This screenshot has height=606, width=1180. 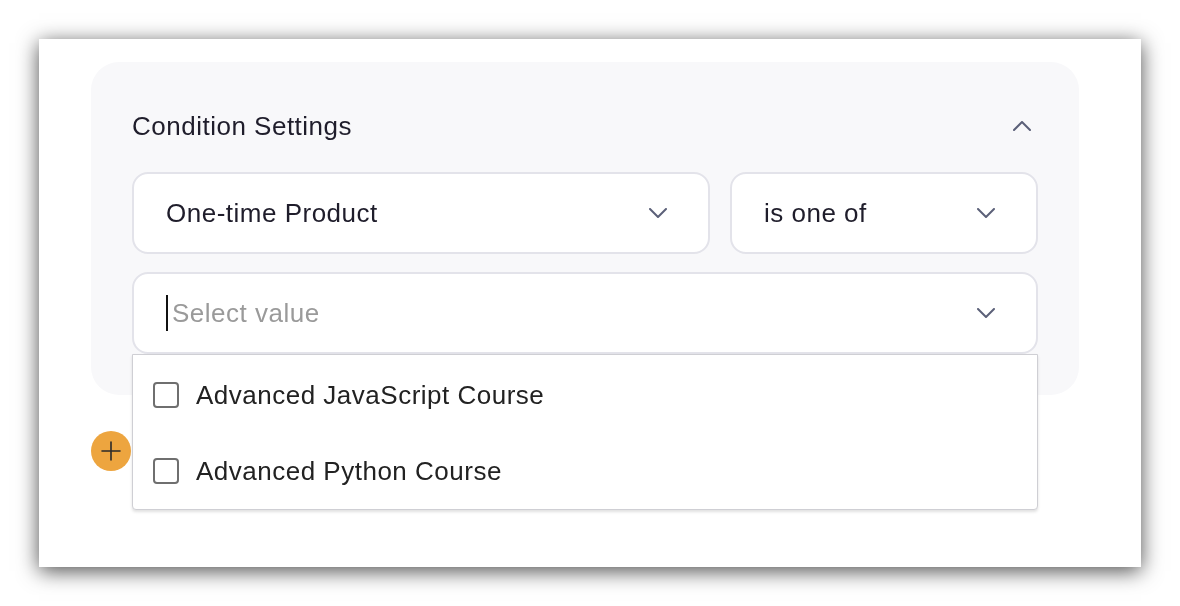 What do you see at coordinates (370, 395) in the screenshot?
I see `option-label: Advanced JavaScript Course` at bounding box center [370, 395].